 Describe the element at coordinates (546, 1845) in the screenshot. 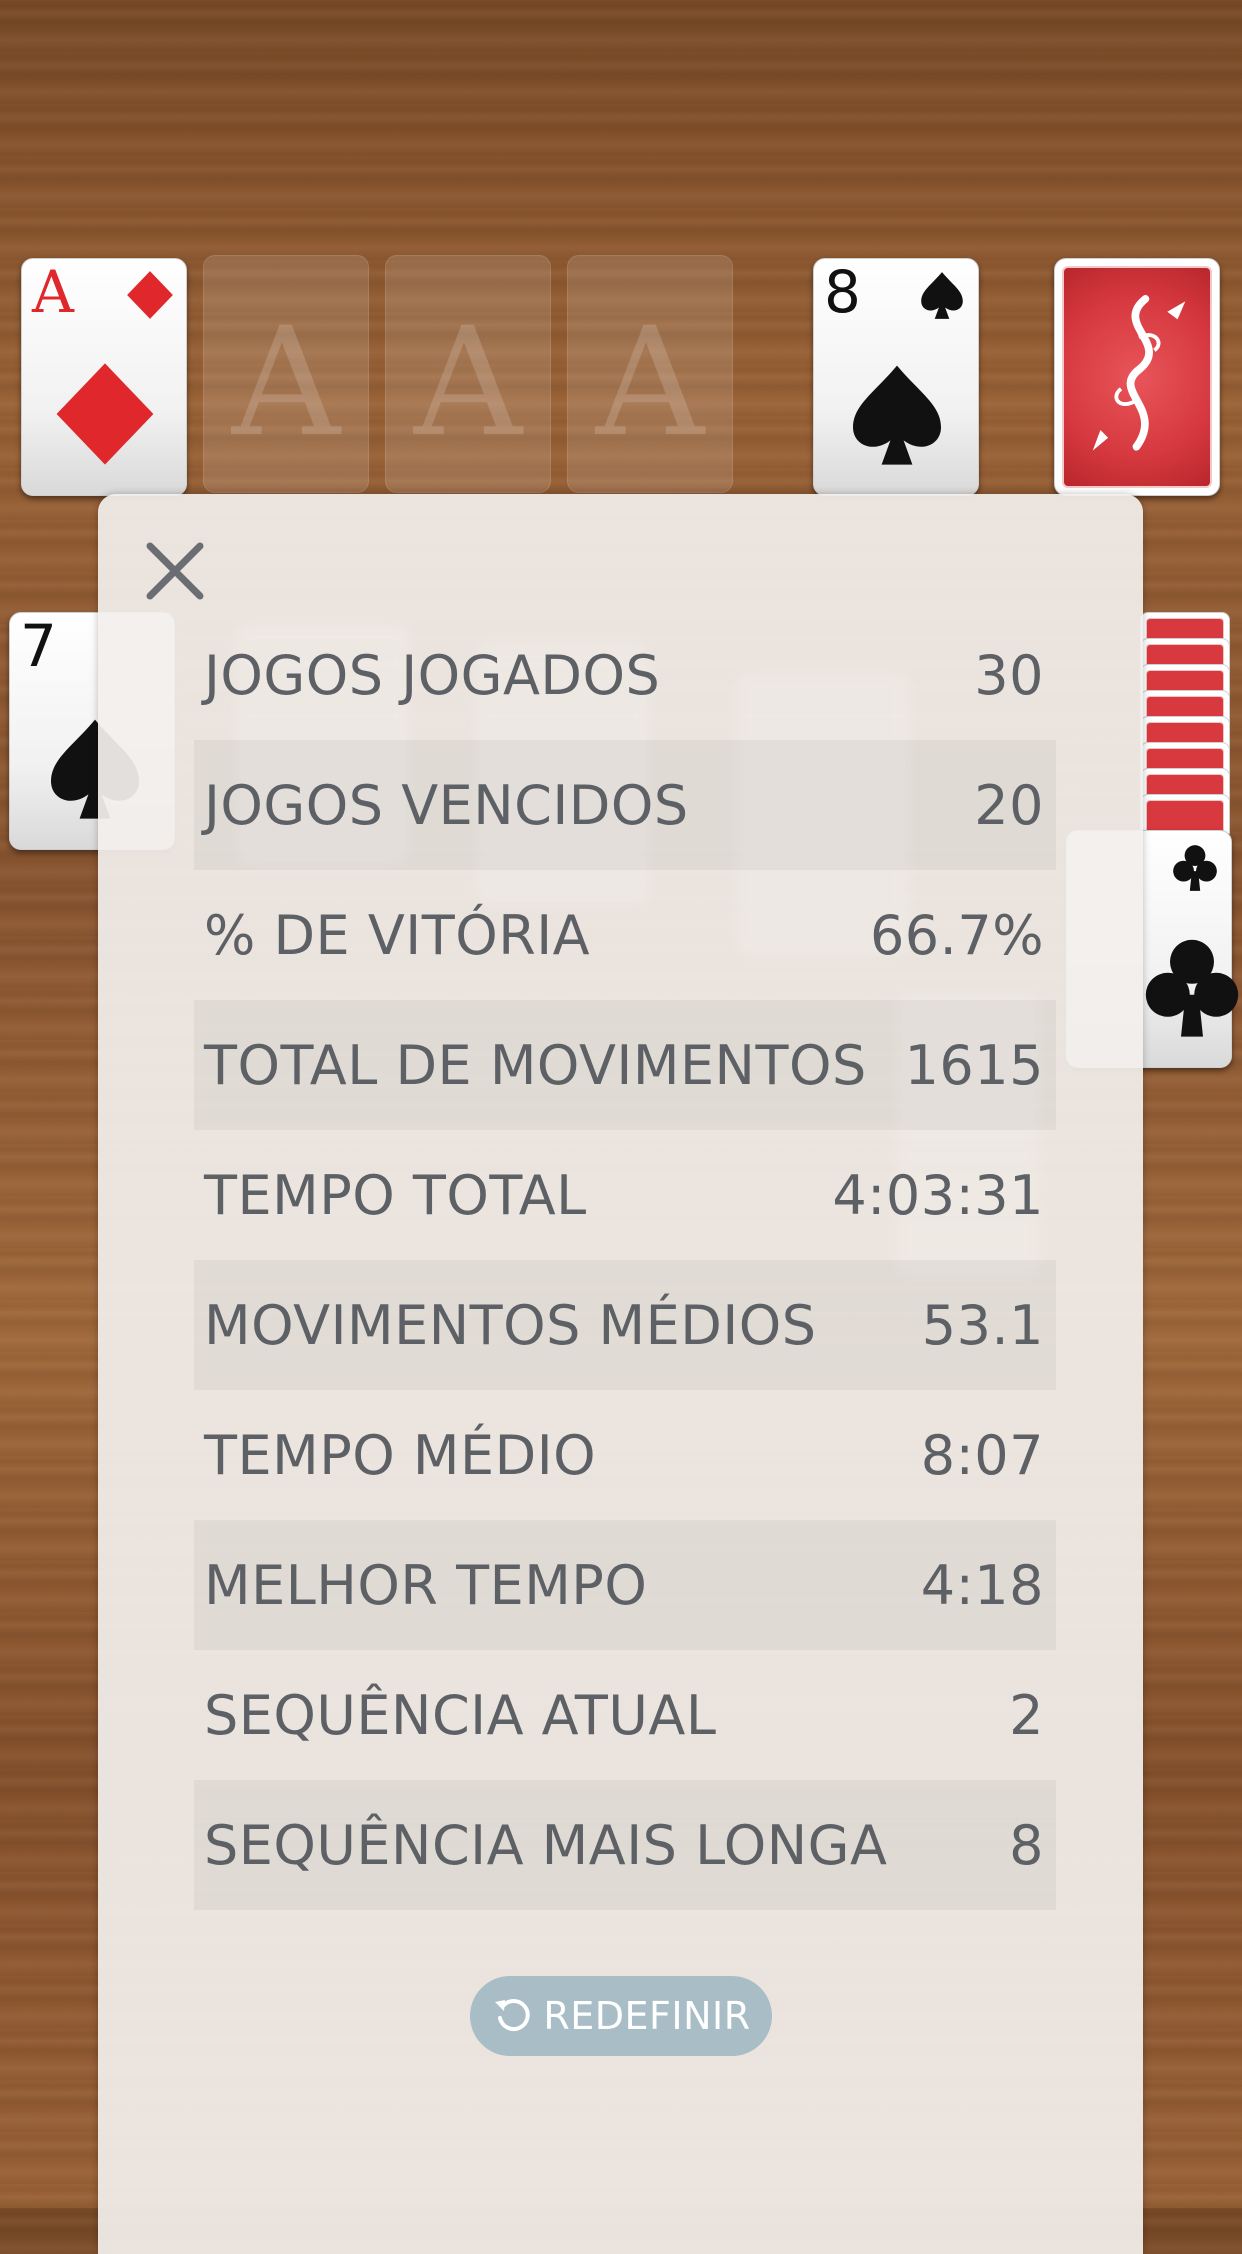

I see `stat-label: SEQUÊNCIA MAIS LONGA` at that location.